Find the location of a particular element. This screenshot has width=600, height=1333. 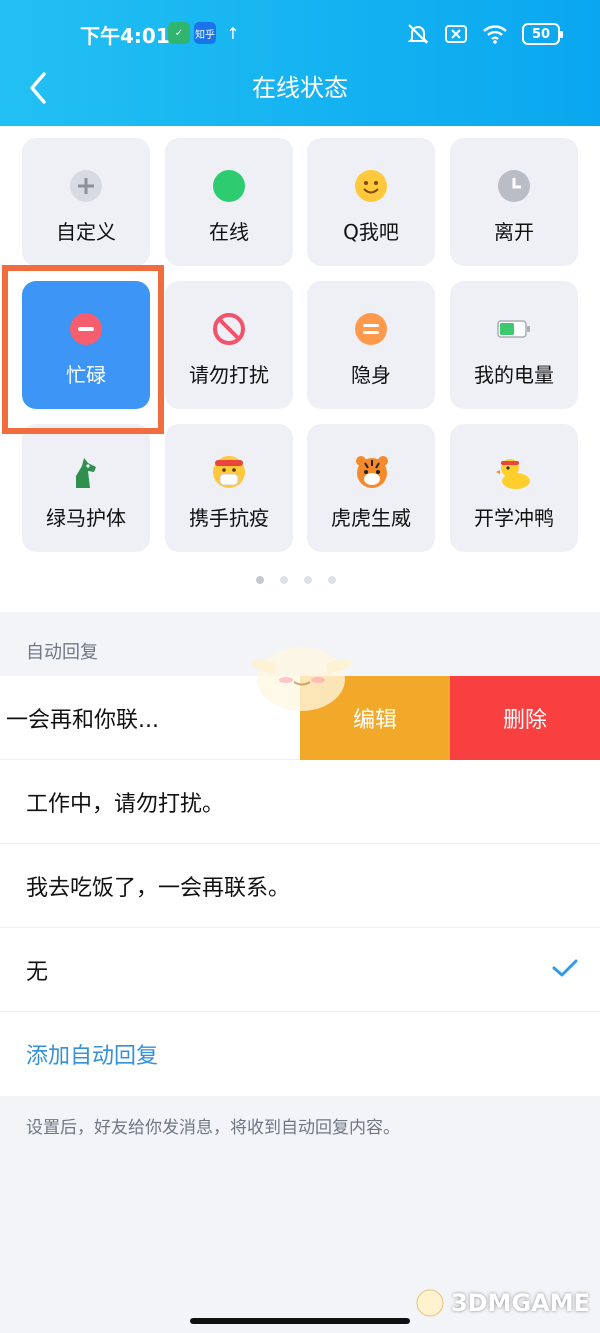

battery-icon is located at coordinates (514, 329).